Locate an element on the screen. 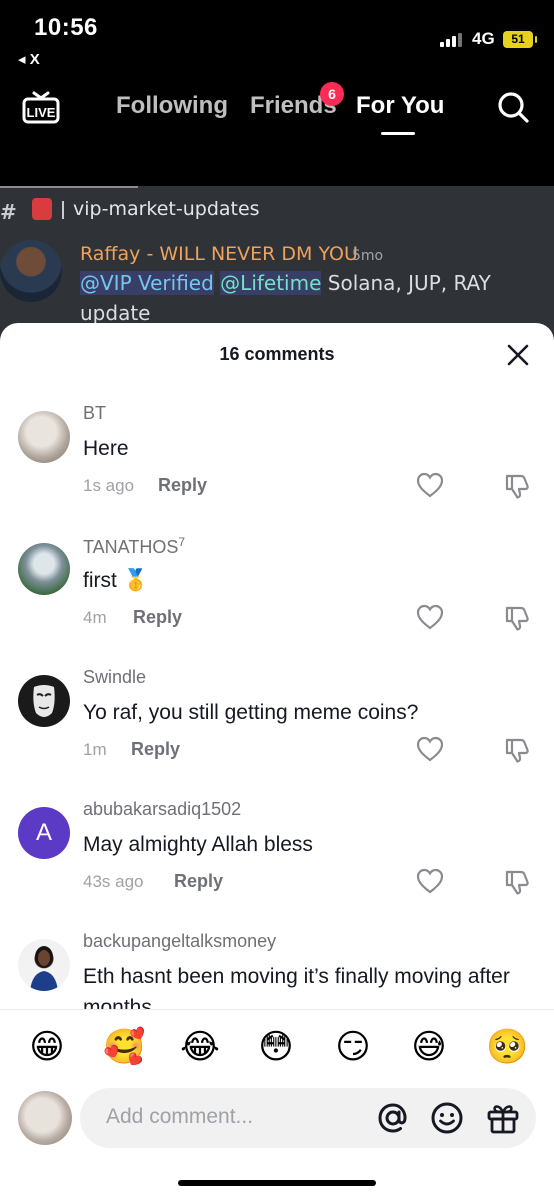 The height and width of the screenshot is (1200, 554). mention-vip: @VIP Verified is located at coordinates (147, 283).